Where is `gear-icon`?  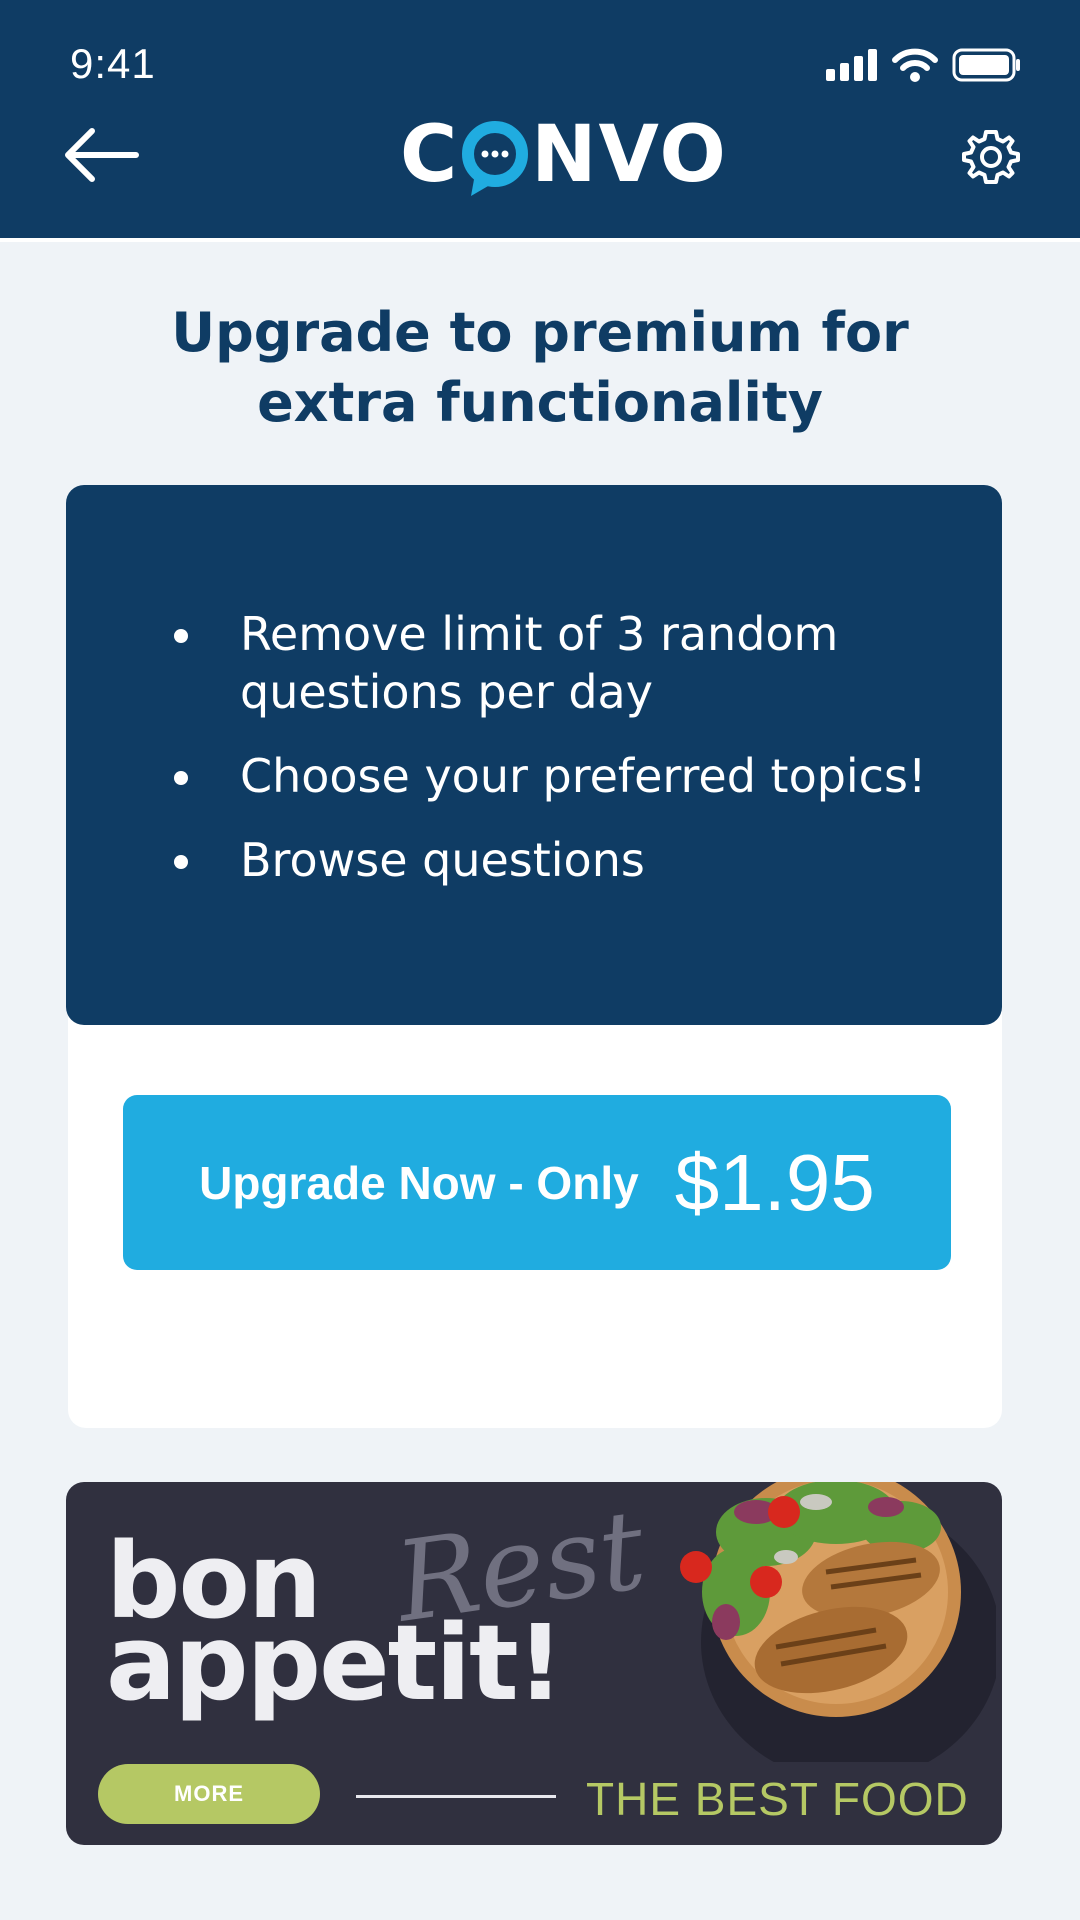
gear-icon is located at coordinates (991, 157).